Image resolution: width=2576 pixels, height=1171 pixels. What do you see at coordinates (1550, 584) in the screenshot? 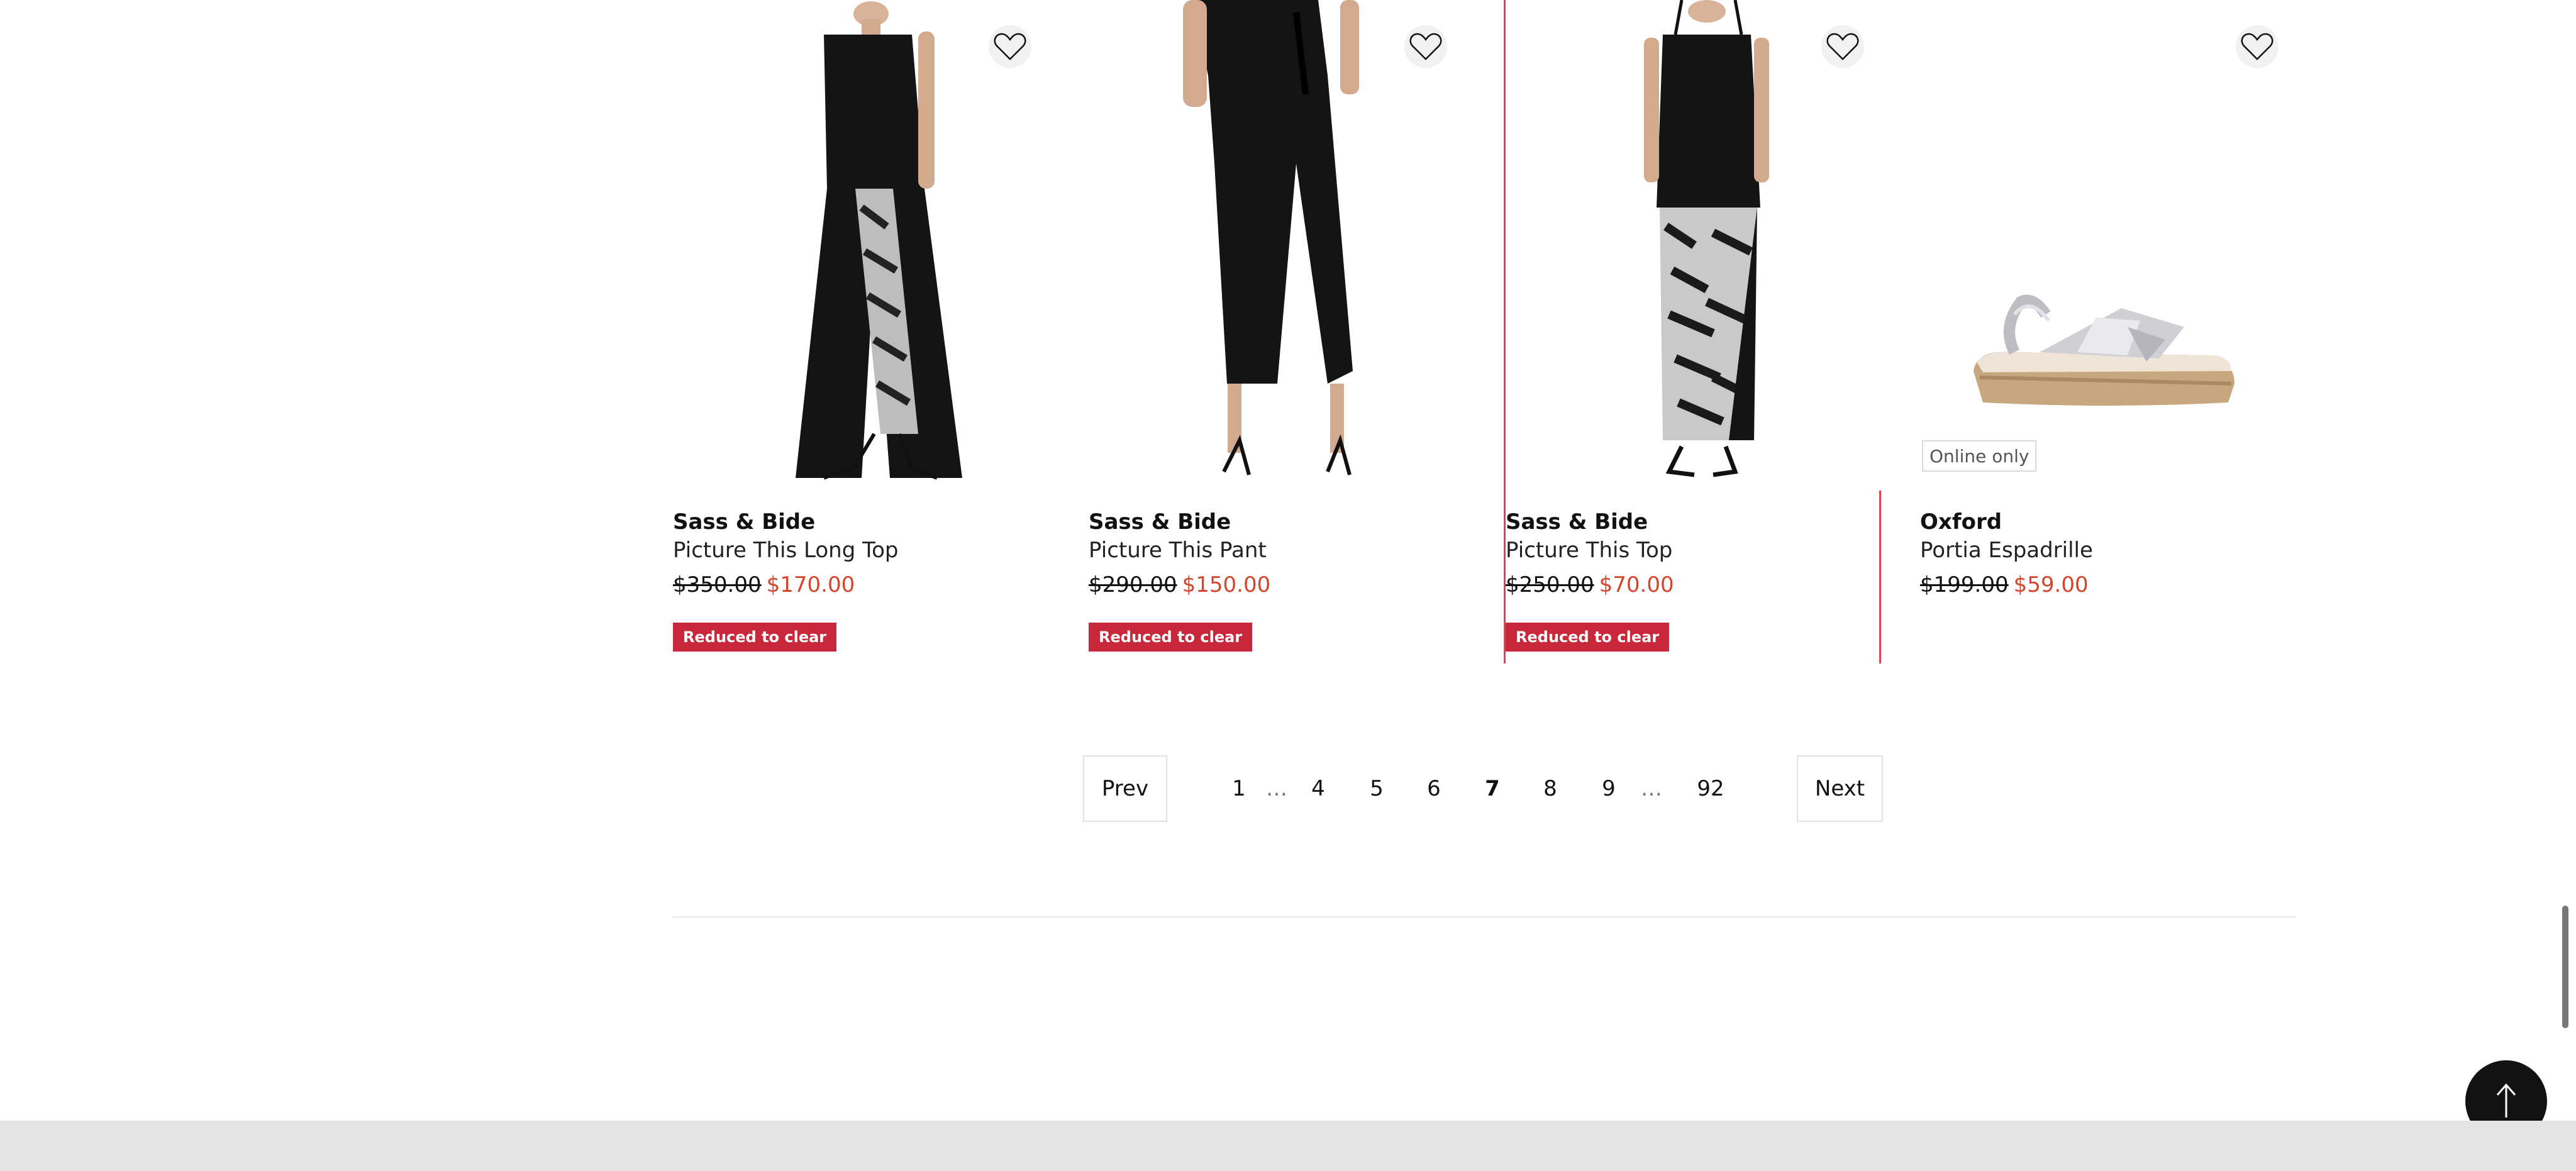
I see `original-price: $250.00` at bounding box center [1550, 584].